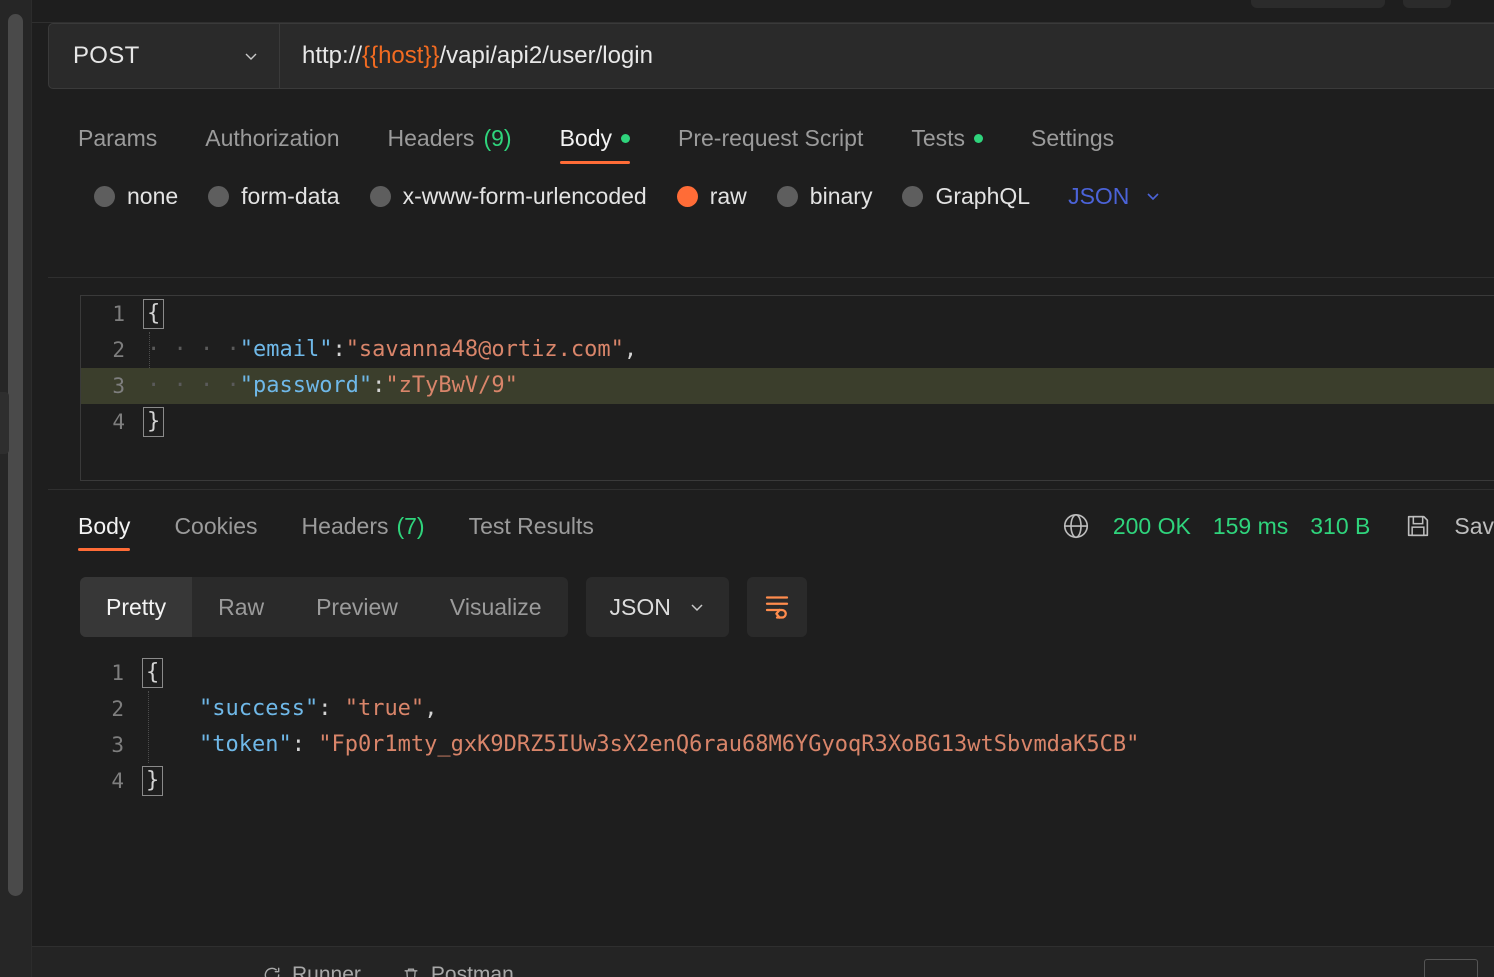 Image resolution: width=1494 pixels, height=977 pixels. Describe the element at coordinates (1277, 526) in the screenshot. I see `response-meta: 200 OK 159 ms 310 B Sav` at that location.